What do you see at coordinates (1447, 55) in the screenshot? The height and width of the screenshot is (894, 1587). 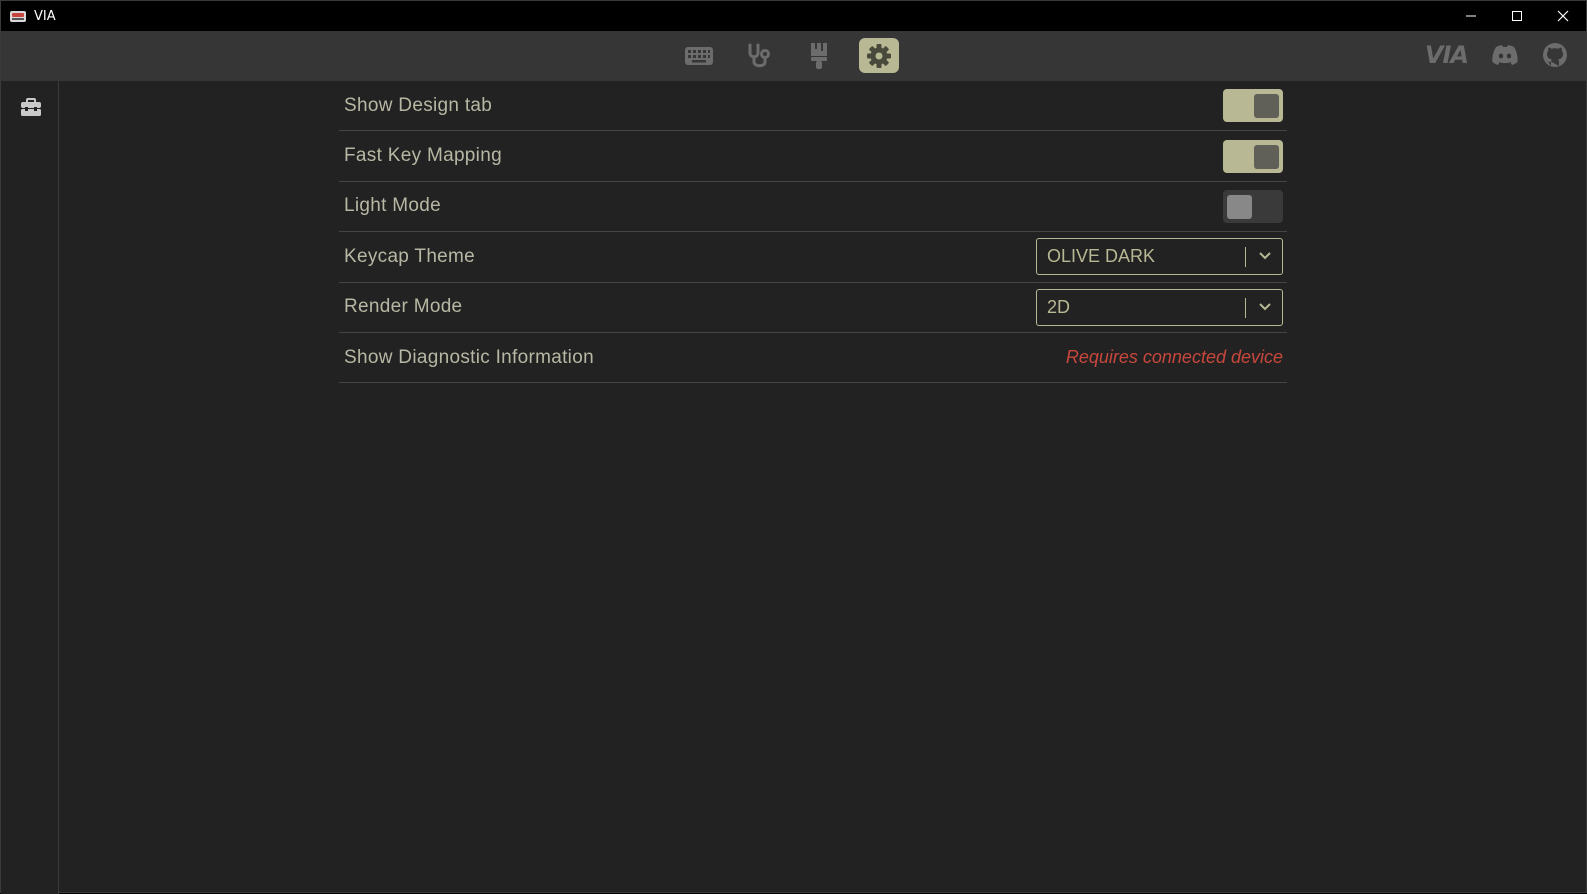 I see `via-logo: VIA` at bounding box center [1447, 55].